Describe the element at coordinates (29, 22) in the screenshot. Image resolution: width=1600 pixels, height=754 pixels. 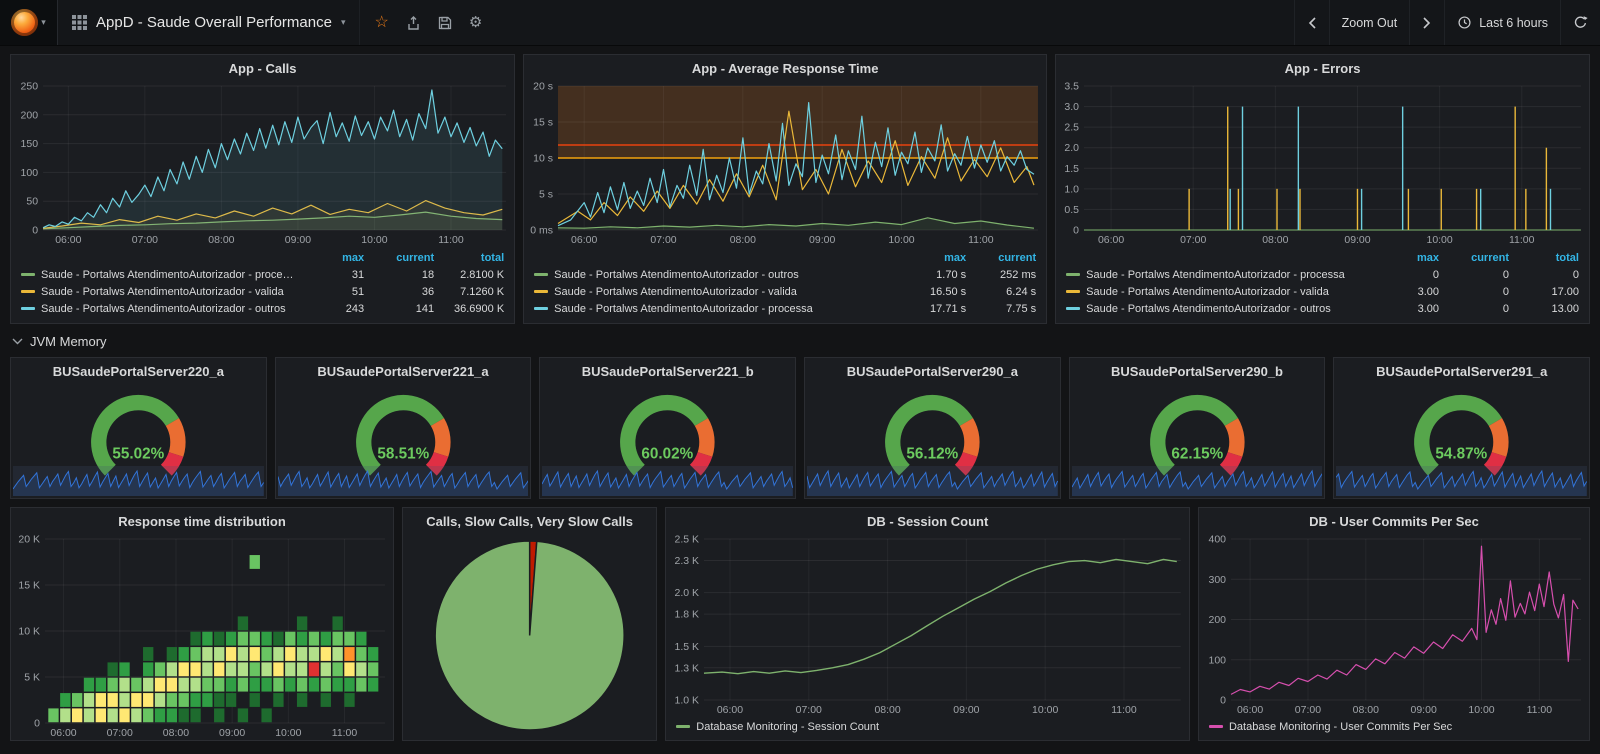
I see `grafana-logo-button: ▾` at that location.